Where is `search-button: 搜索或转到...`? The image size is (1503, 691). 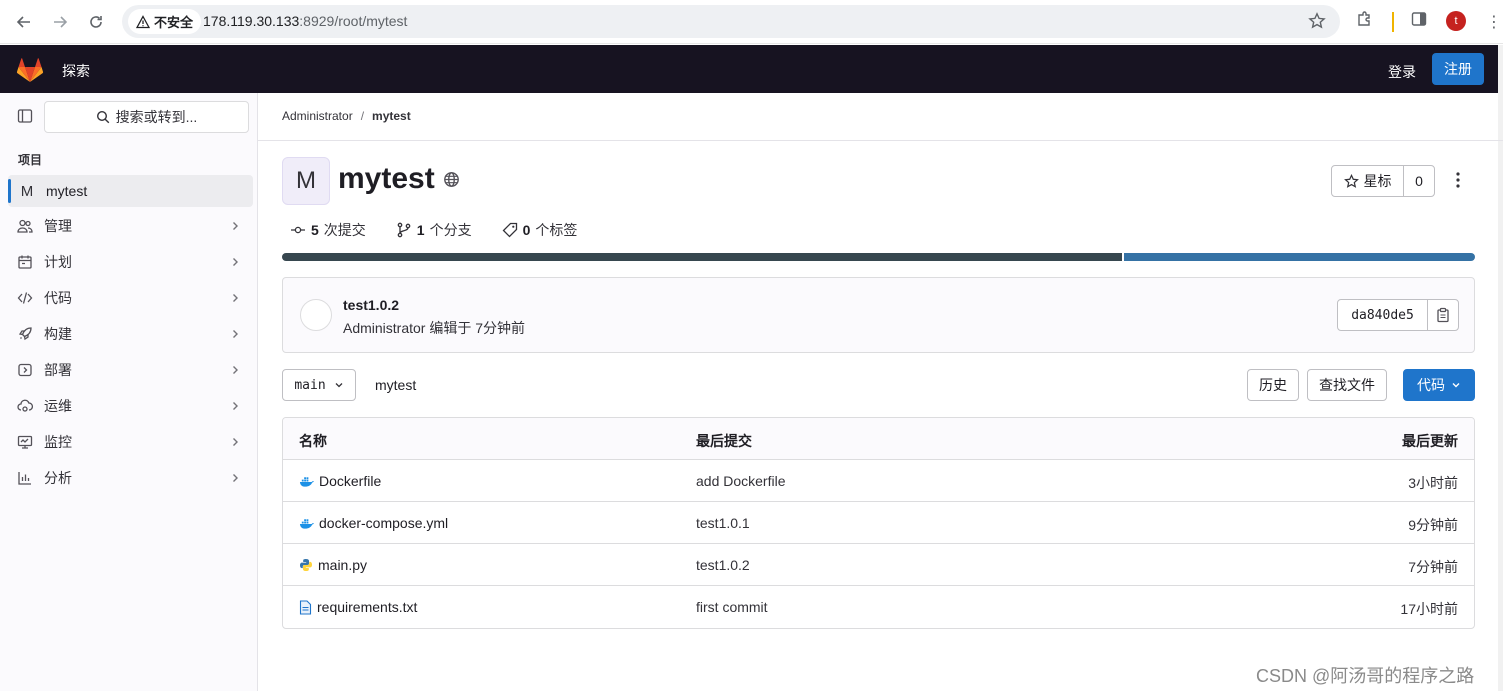 search-button: 搜索或转到... is located at coordinates (146, 117).